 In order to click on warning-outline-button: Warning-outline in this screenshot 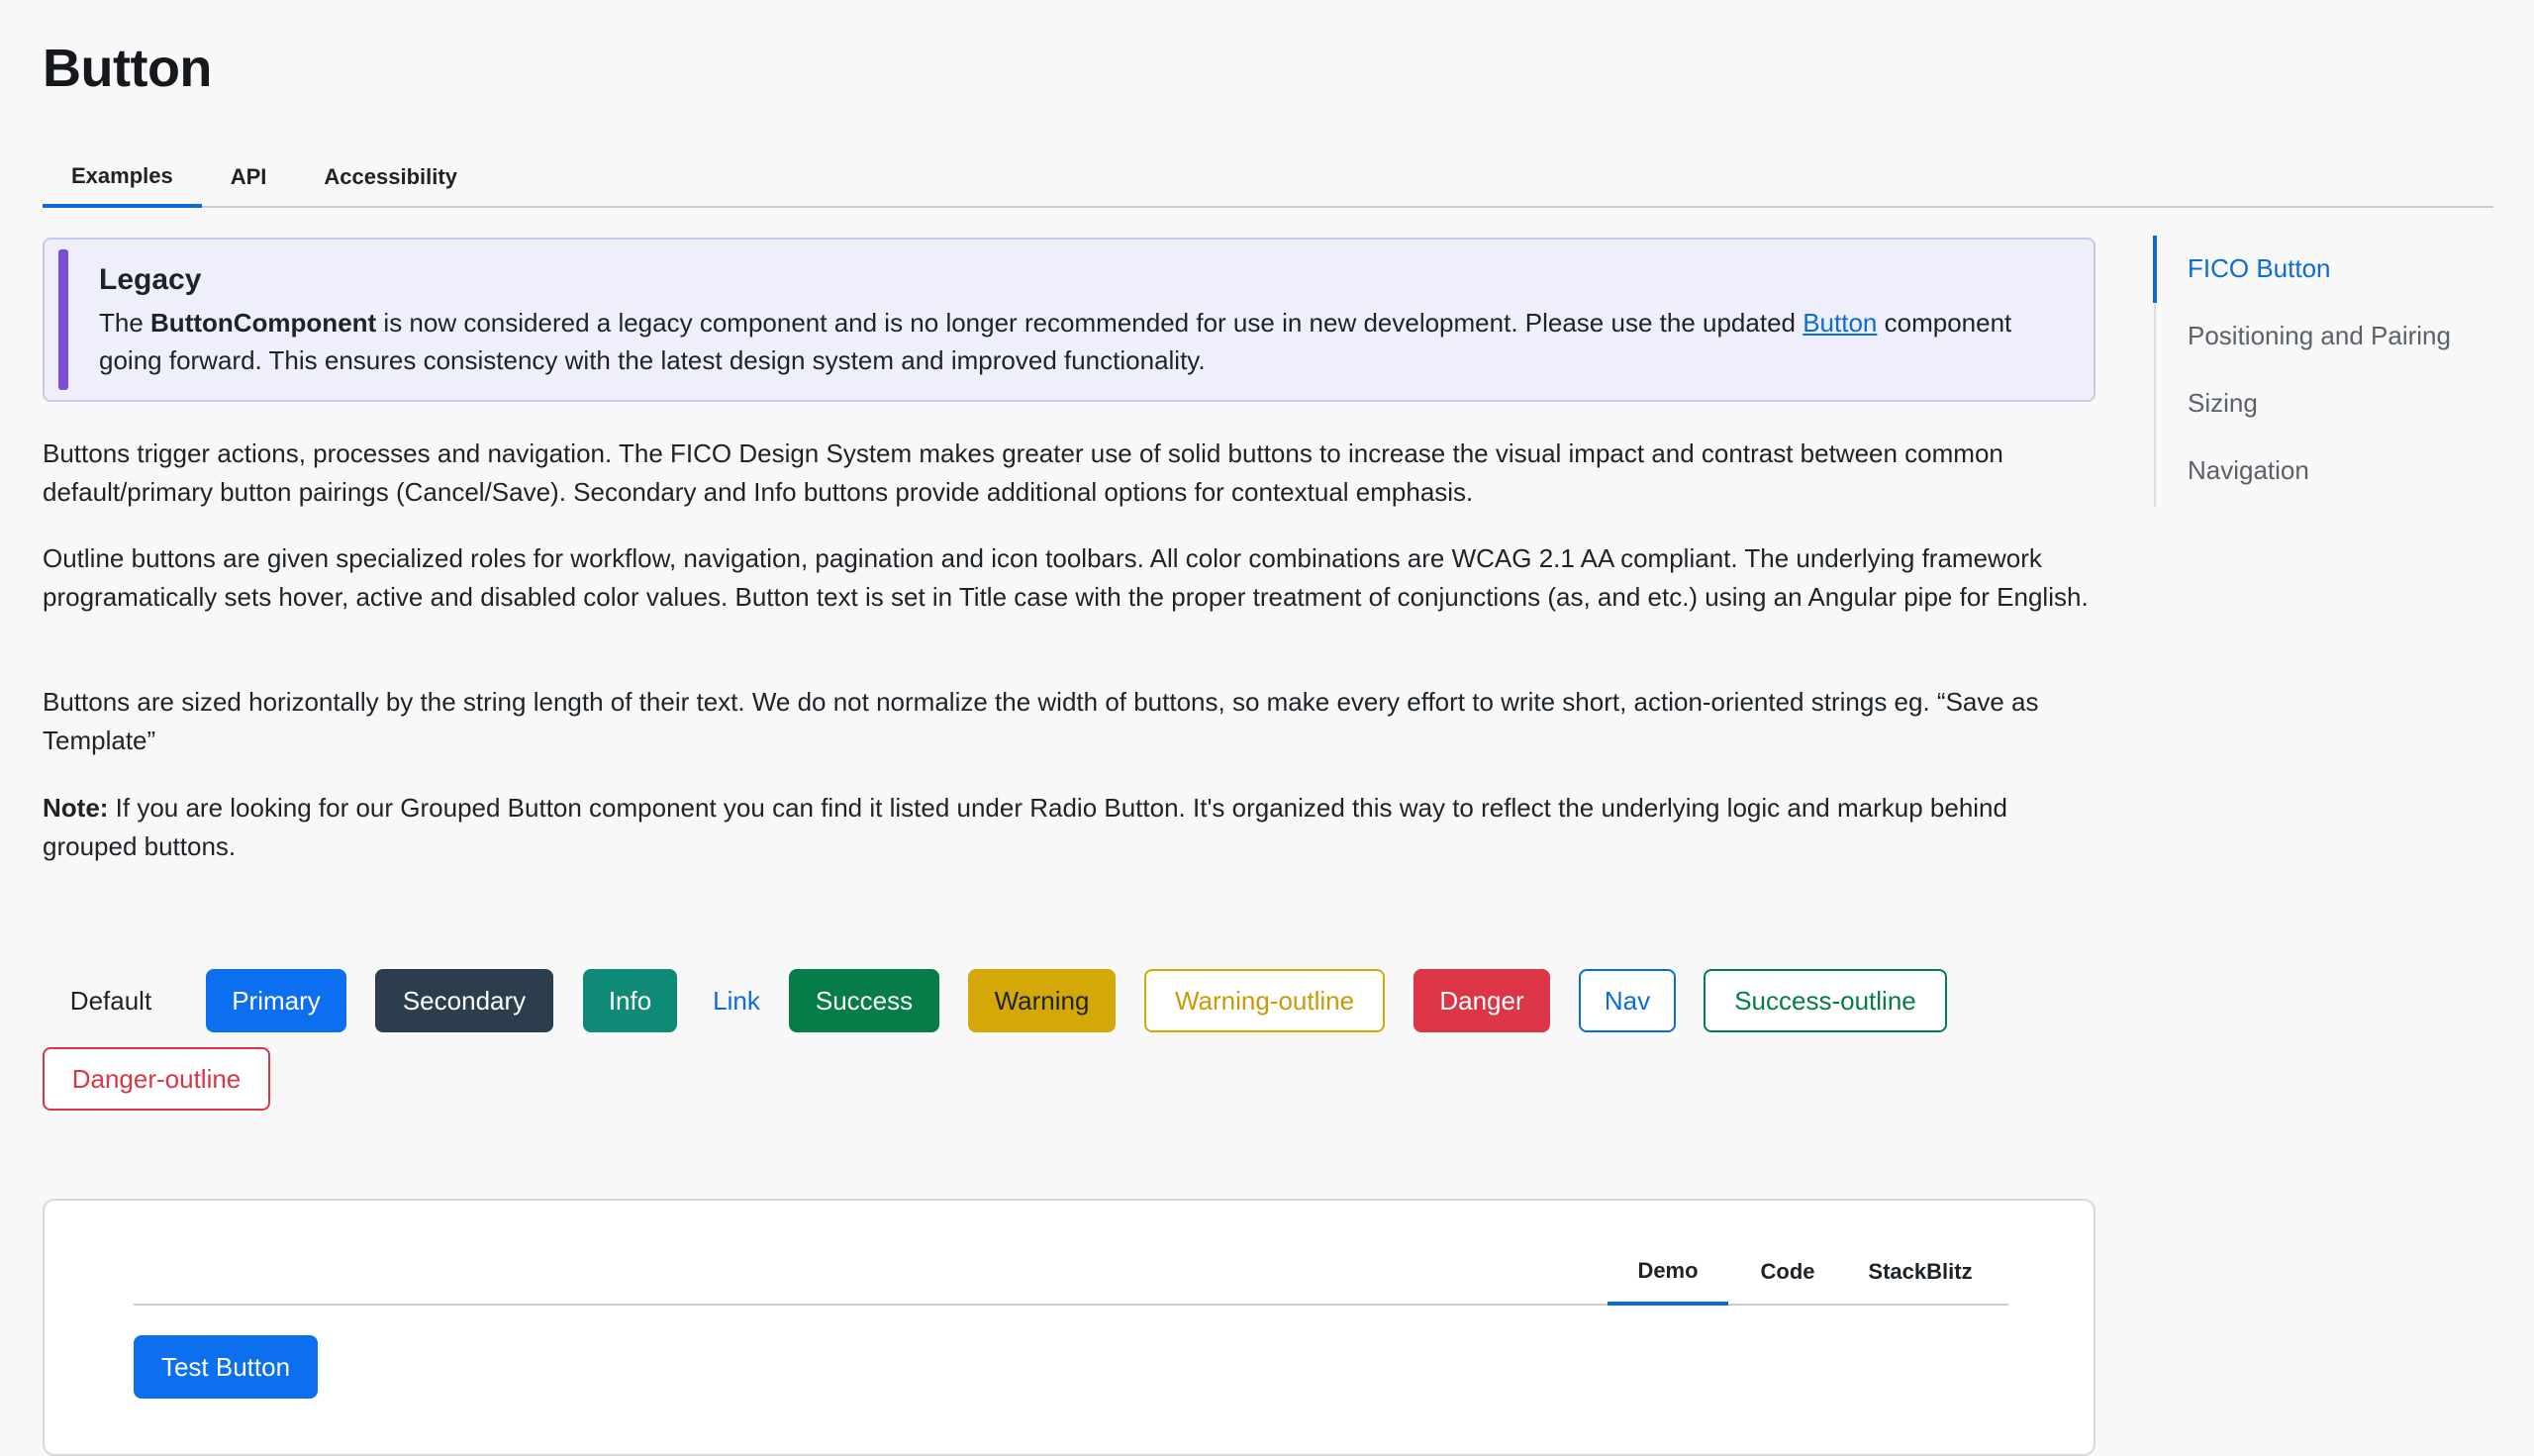, I will do `click(1264, 1000)`.